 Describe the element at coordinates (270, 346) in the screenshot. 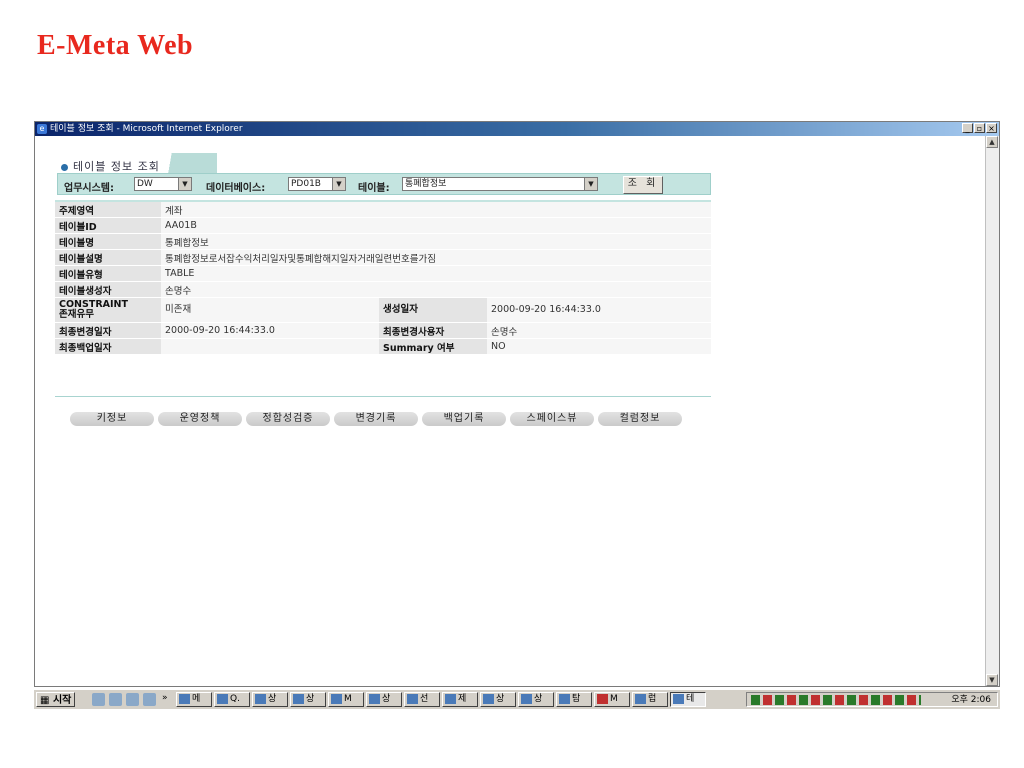

I see `backup-date-value` at that location.